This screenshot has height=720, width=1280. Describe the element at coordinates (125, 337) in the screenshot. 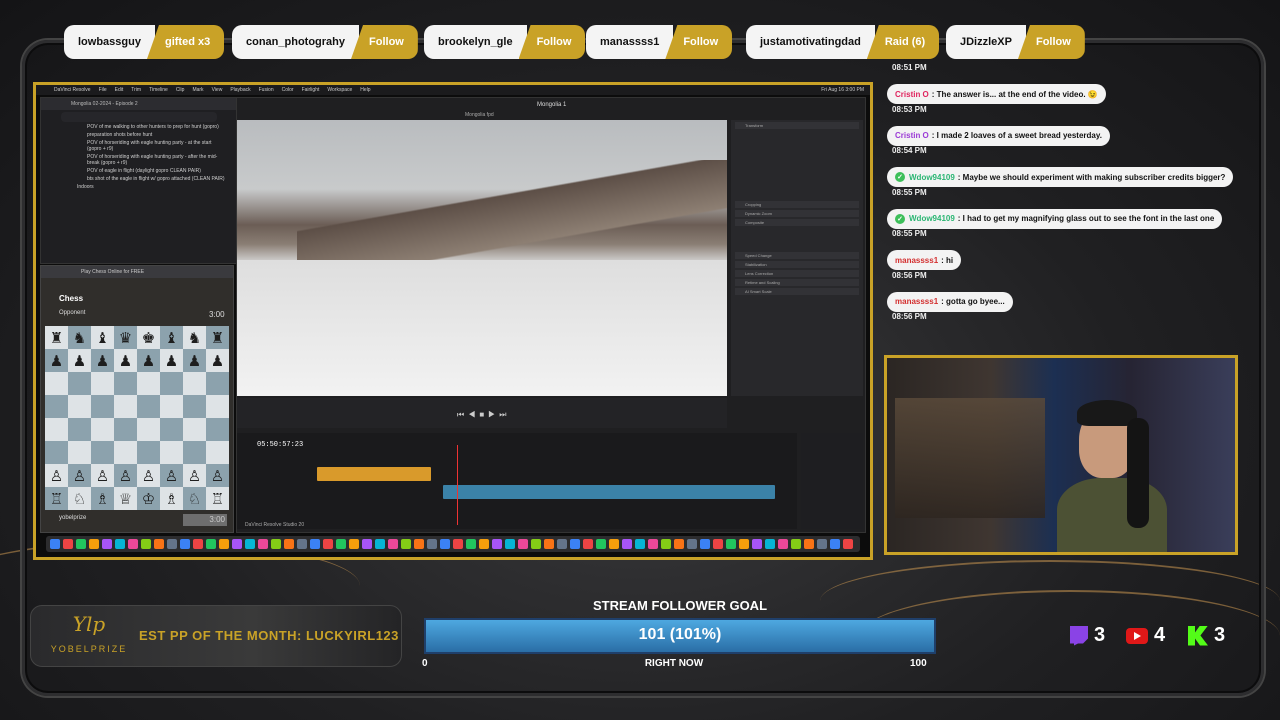

I see `chess-square: ♛` at that location.